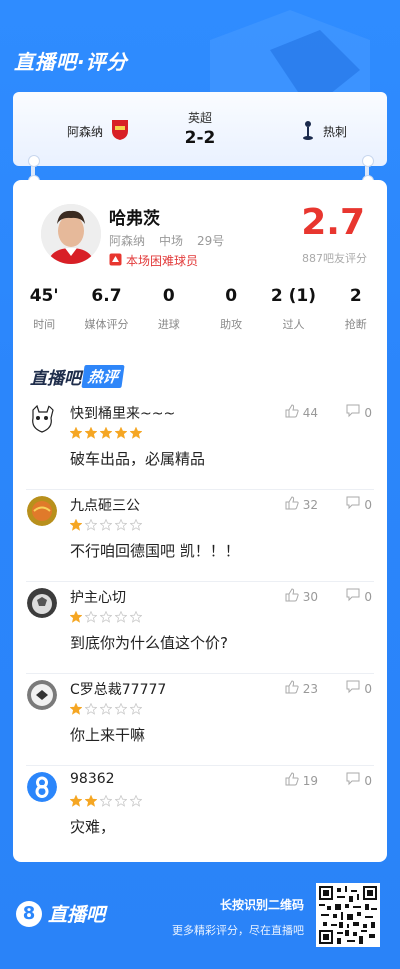  I want to click on like-count: 32, so click(310, 504).